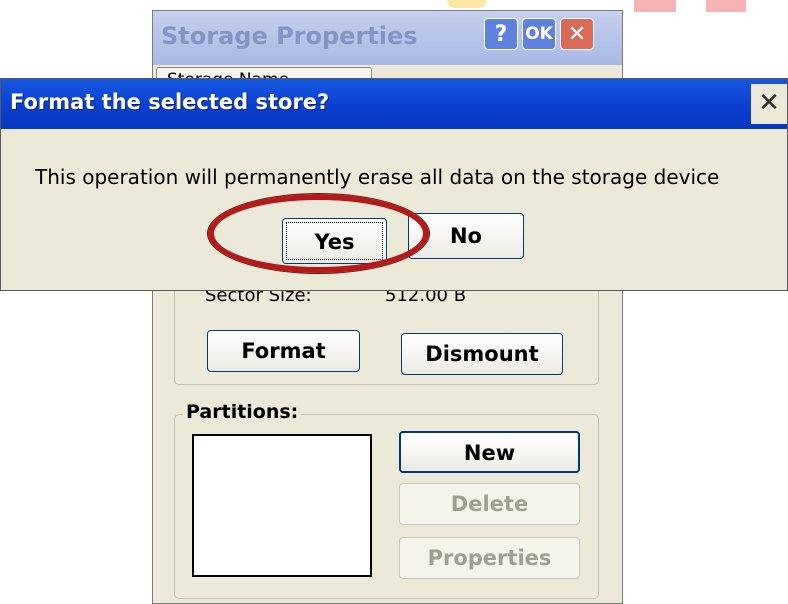 The image size is (788, 604). I want to click on new-button-label: New, so click(489, 453).